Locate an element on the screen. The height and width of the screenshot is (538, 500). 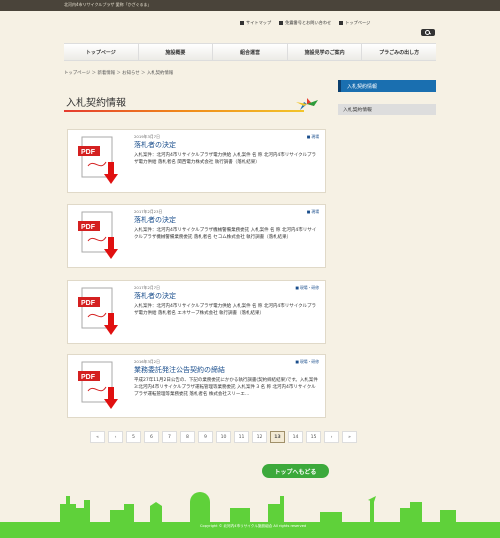
page-link: 8 is located at coordinates (187, 437).